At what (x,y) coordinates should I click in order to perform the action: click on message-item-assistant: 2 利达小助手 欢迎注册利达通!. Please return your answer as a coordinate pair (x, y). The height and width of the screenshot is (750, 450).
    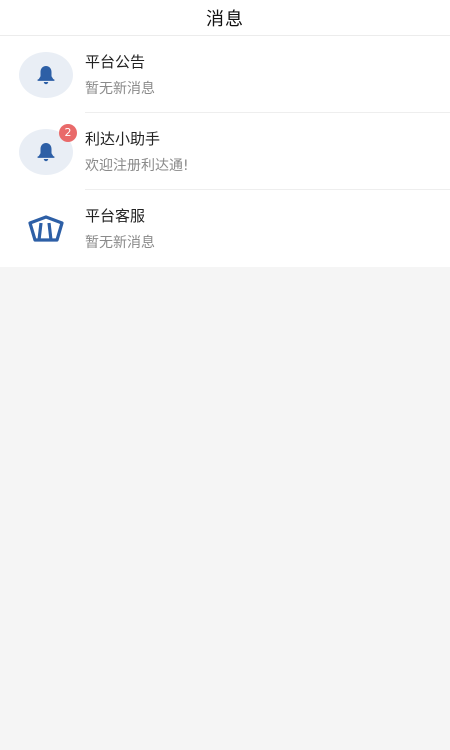
    Looking at the image, I should click on (225, 151).